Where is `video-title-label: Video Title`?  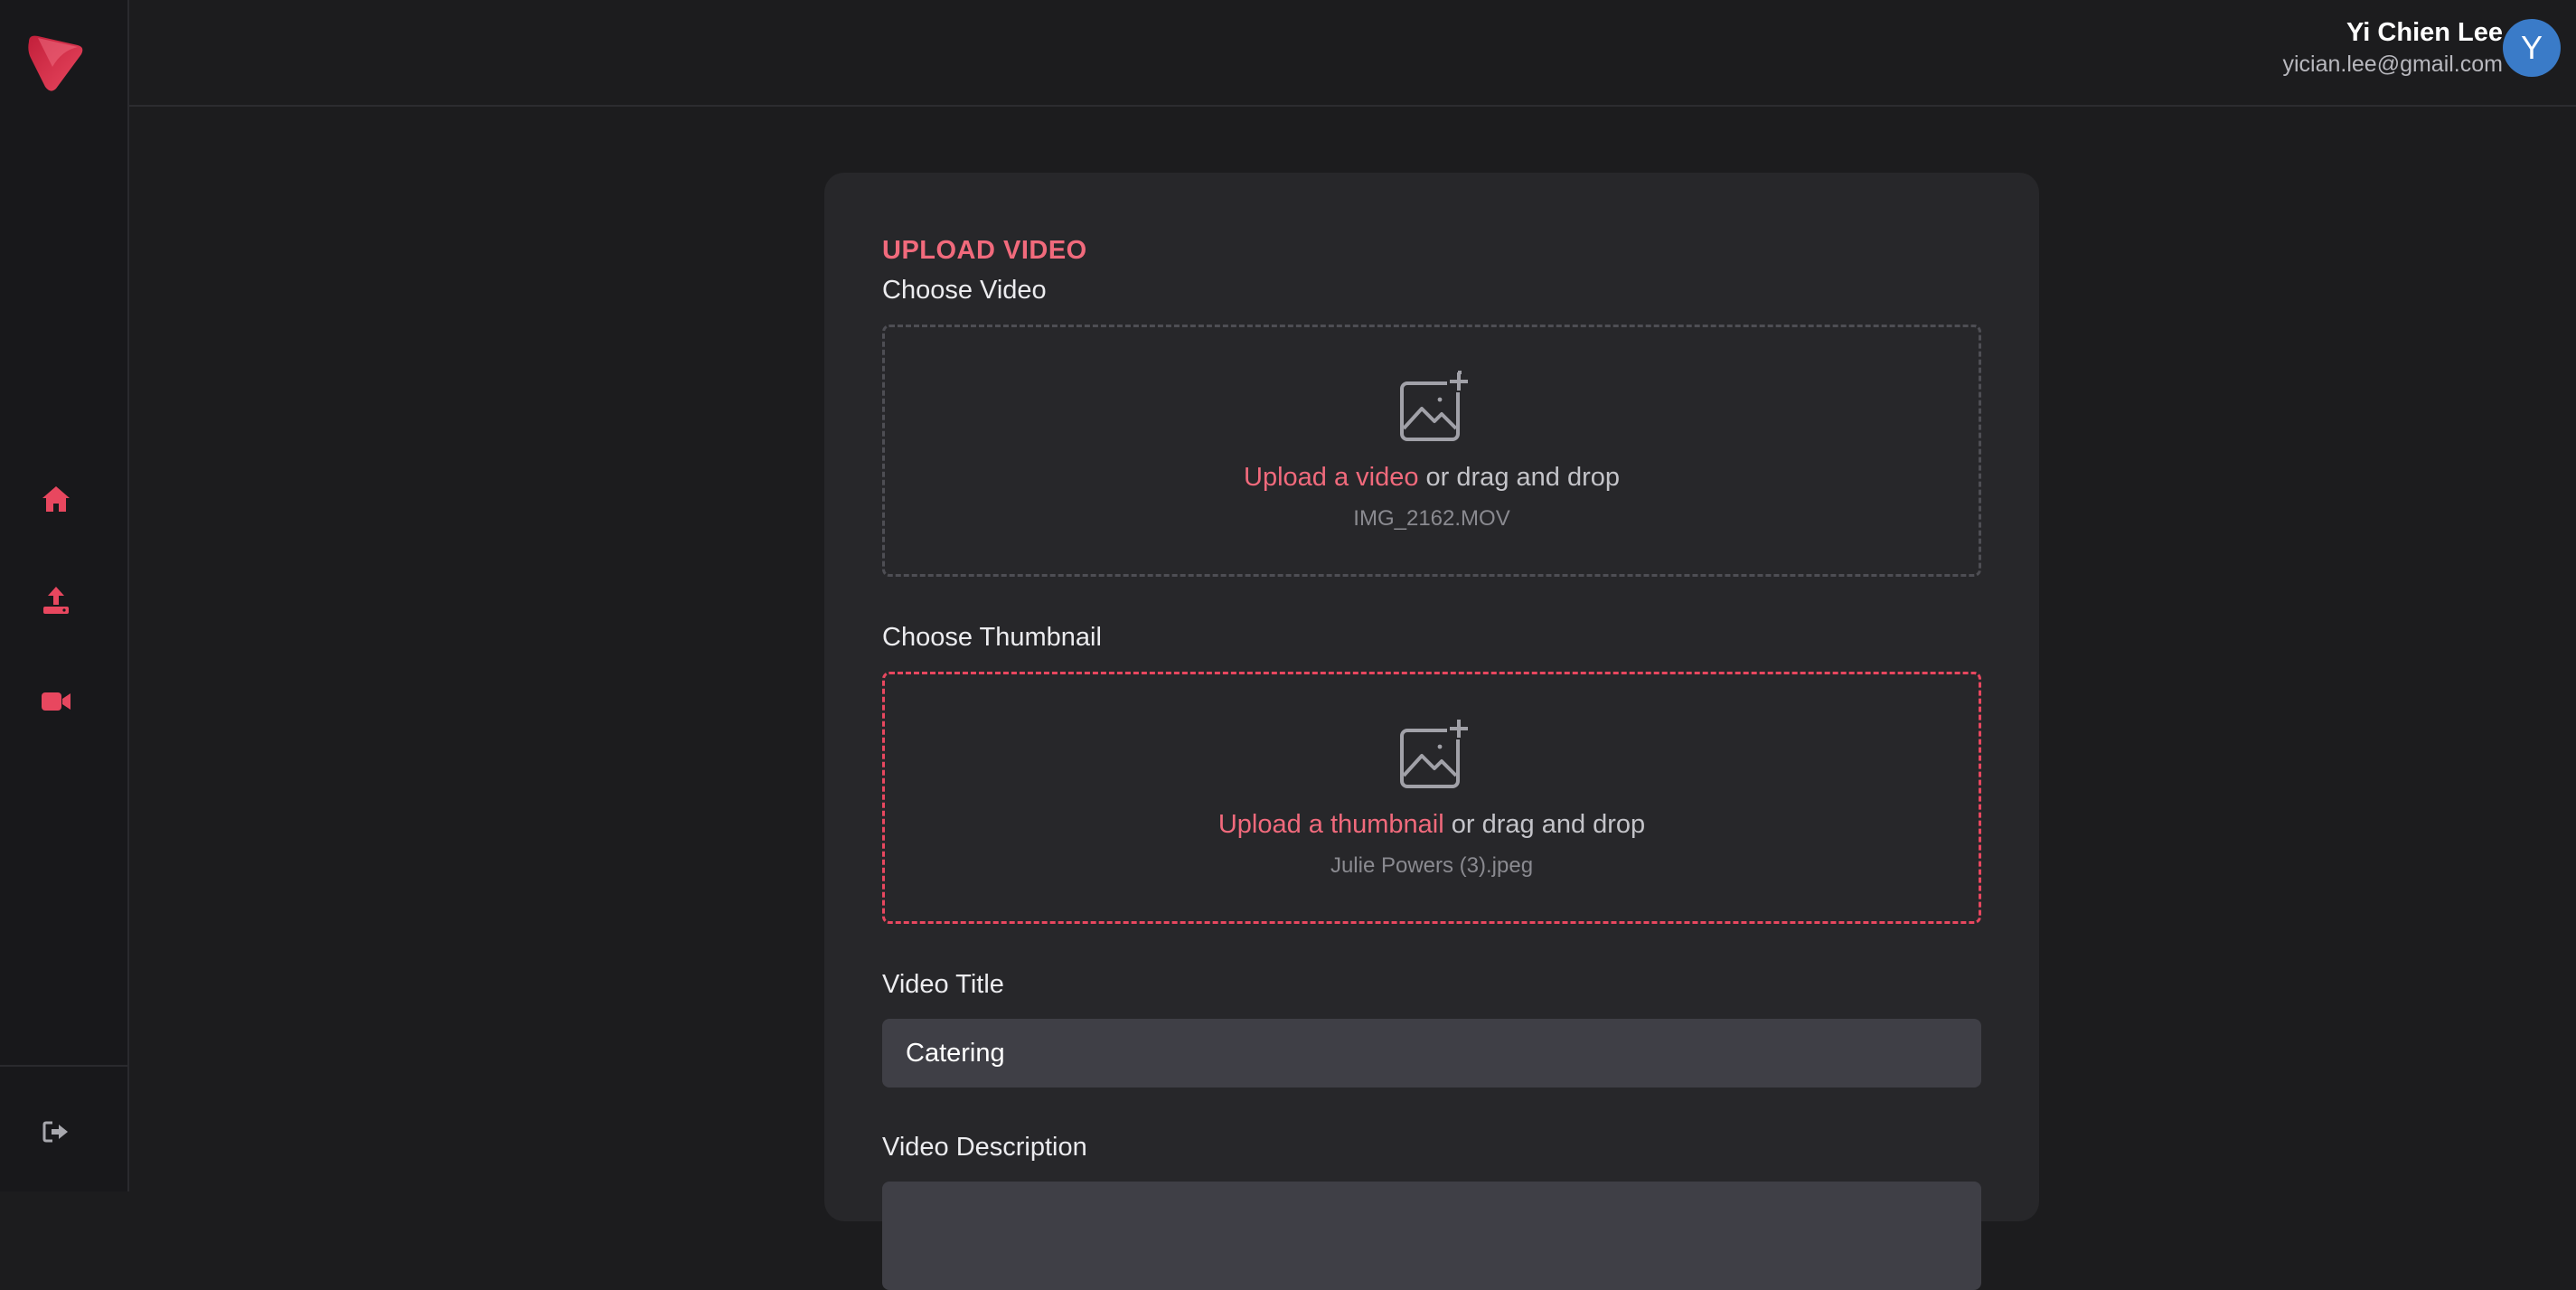
video-title-label: Video Title is located at coordinates (943, 984).